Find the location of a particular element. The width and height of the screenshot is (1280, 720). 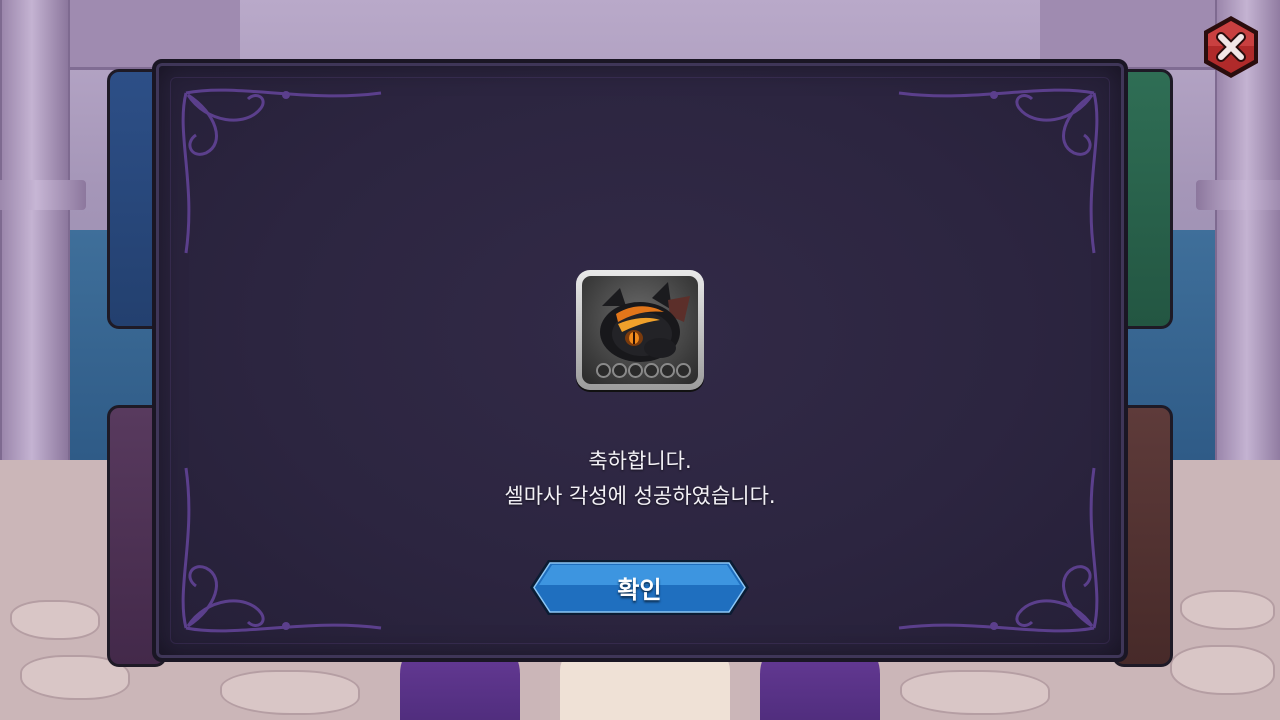

result-message: 축하합니다. 셀마사 각성에 성공하였습니다. is located at coordinates (640, 479).